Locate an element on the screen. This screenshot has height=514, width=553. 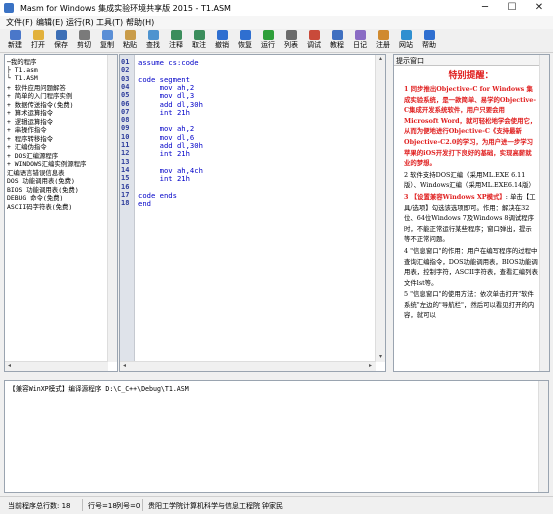
line-number: 17 is located at coordinates (125, 194).